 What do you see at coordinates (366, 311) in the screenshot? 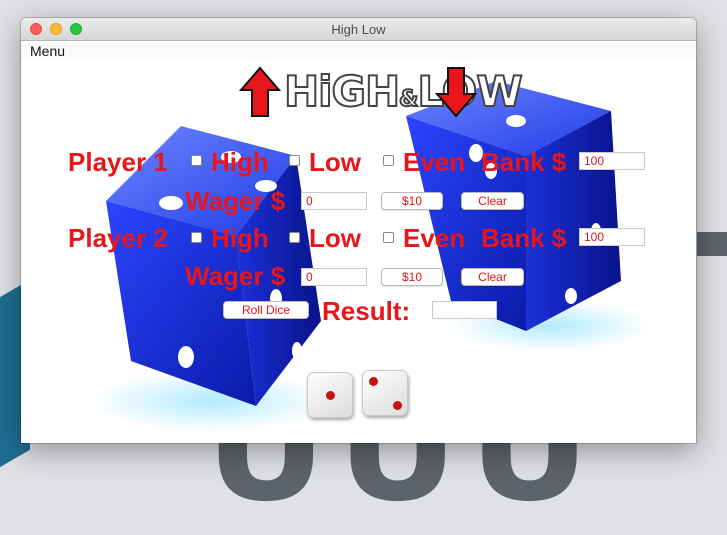
I see `result-label: Result:` at bounding box center [366, 311].